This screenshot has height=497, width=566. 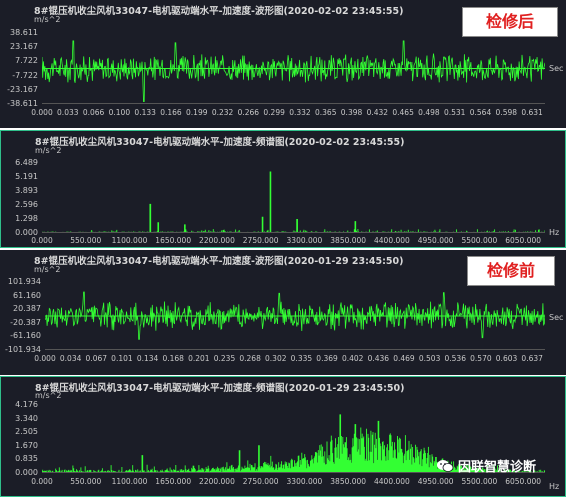 What do you see at coordinates (147, 358) in the screenshot?
I see `x-tick-label: 0.134` at bounding box center [147, 358].